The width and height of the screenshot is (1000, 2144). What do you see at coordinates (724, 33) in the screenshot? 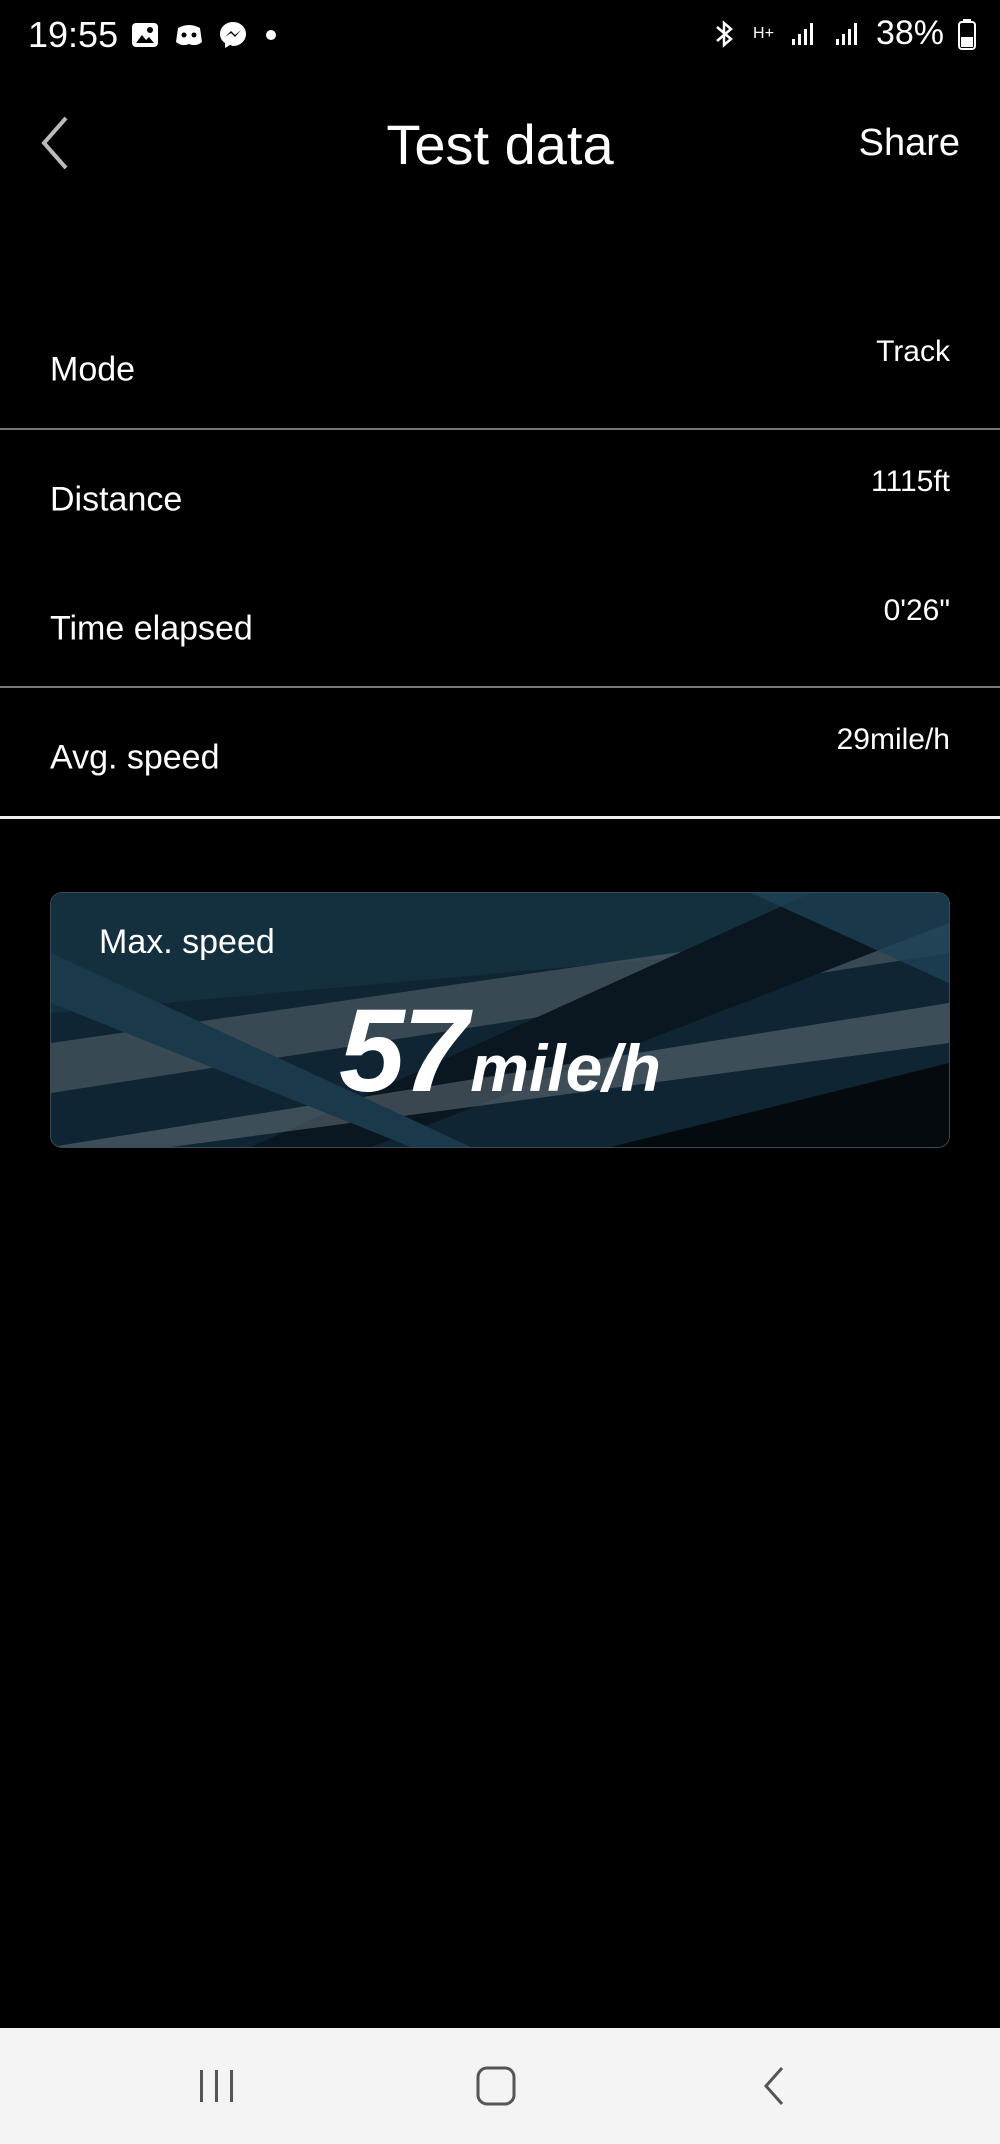
I see `bluetooth-icon` at bounding box center [724, 33].